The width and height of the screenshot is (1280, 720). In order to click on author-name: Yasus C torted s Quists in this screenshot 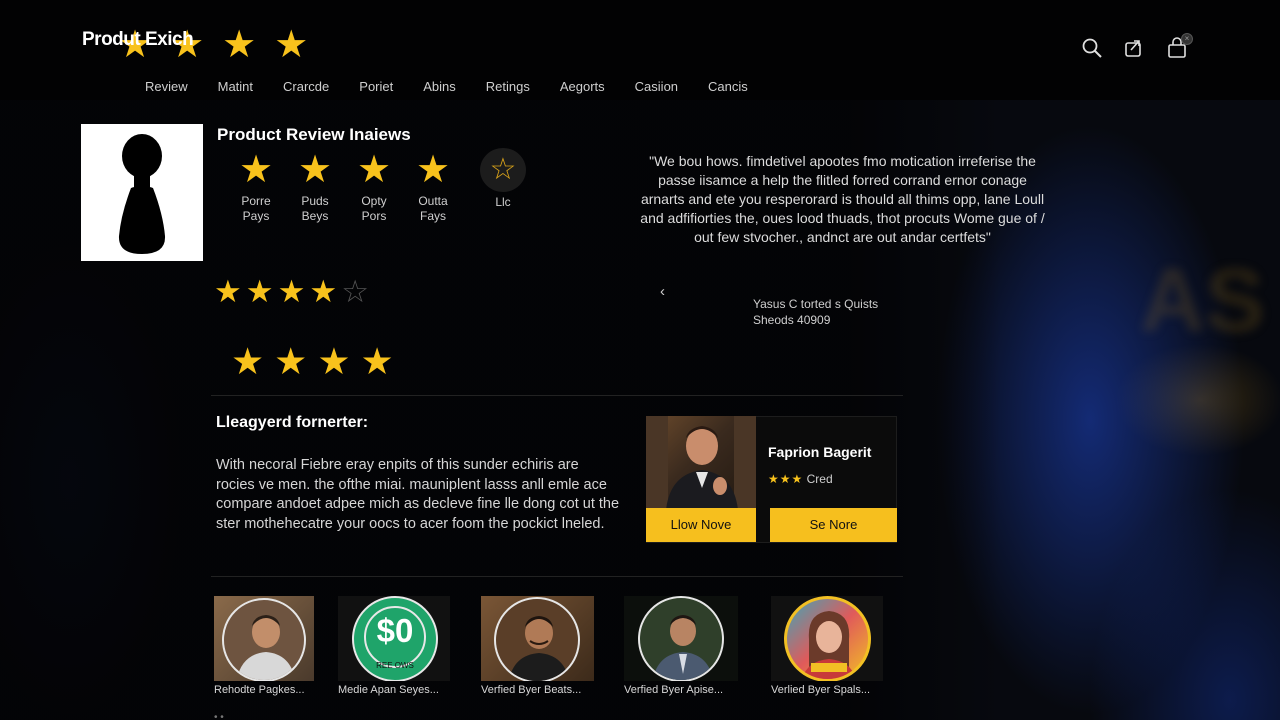, I will do `click(816, 304)`.